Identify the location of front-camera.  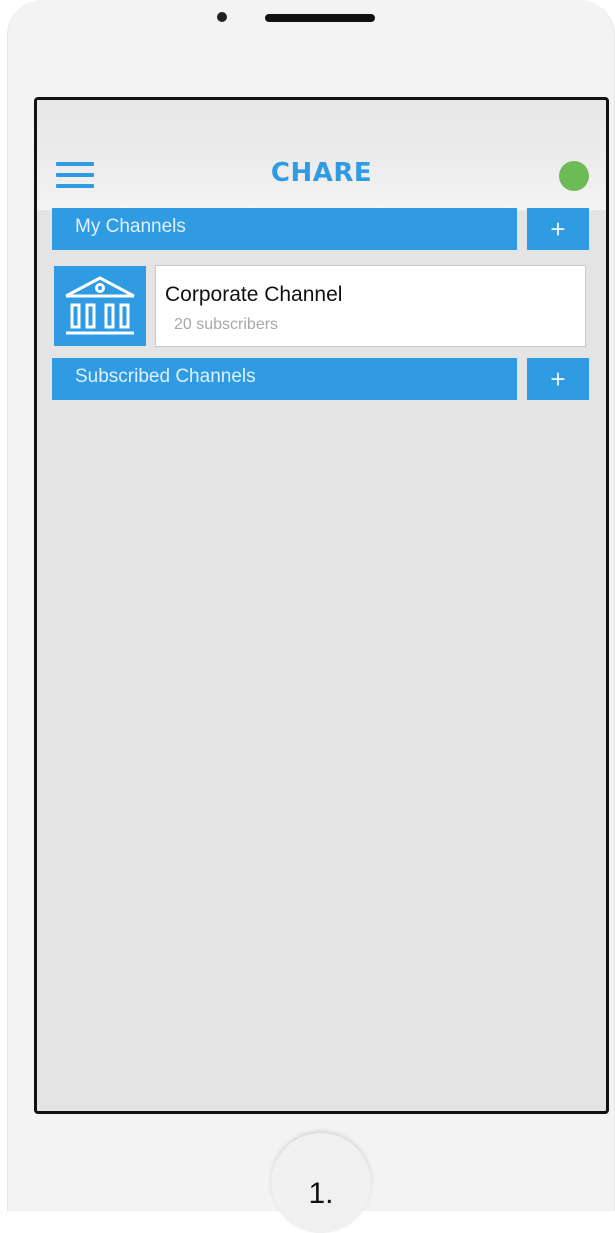
(222, 17).